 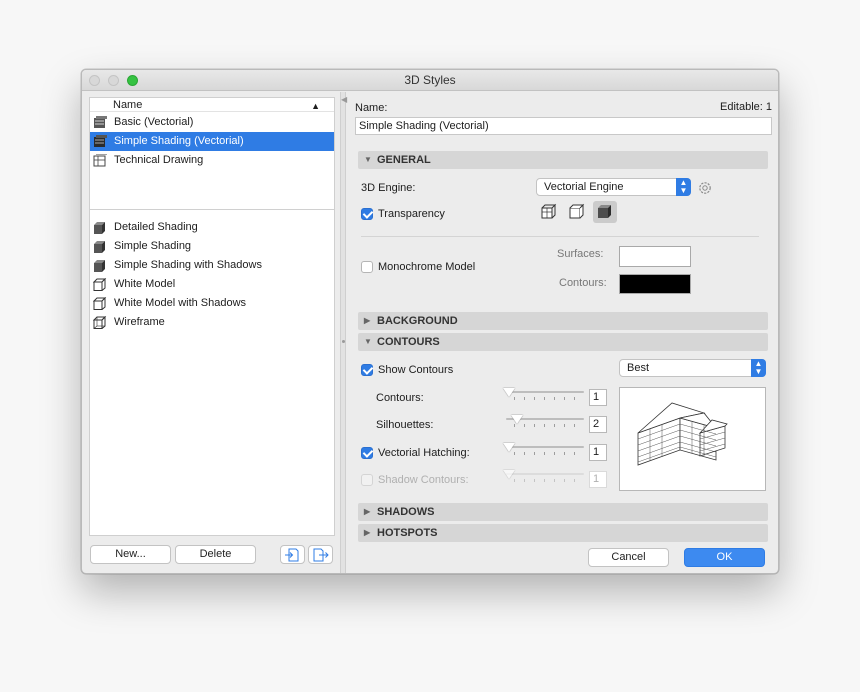 What do you see at coordinates (154, 122) in the screenshot?
I see `list-item-label: Basic (Vectorial)` at bounding box center [154, 122].